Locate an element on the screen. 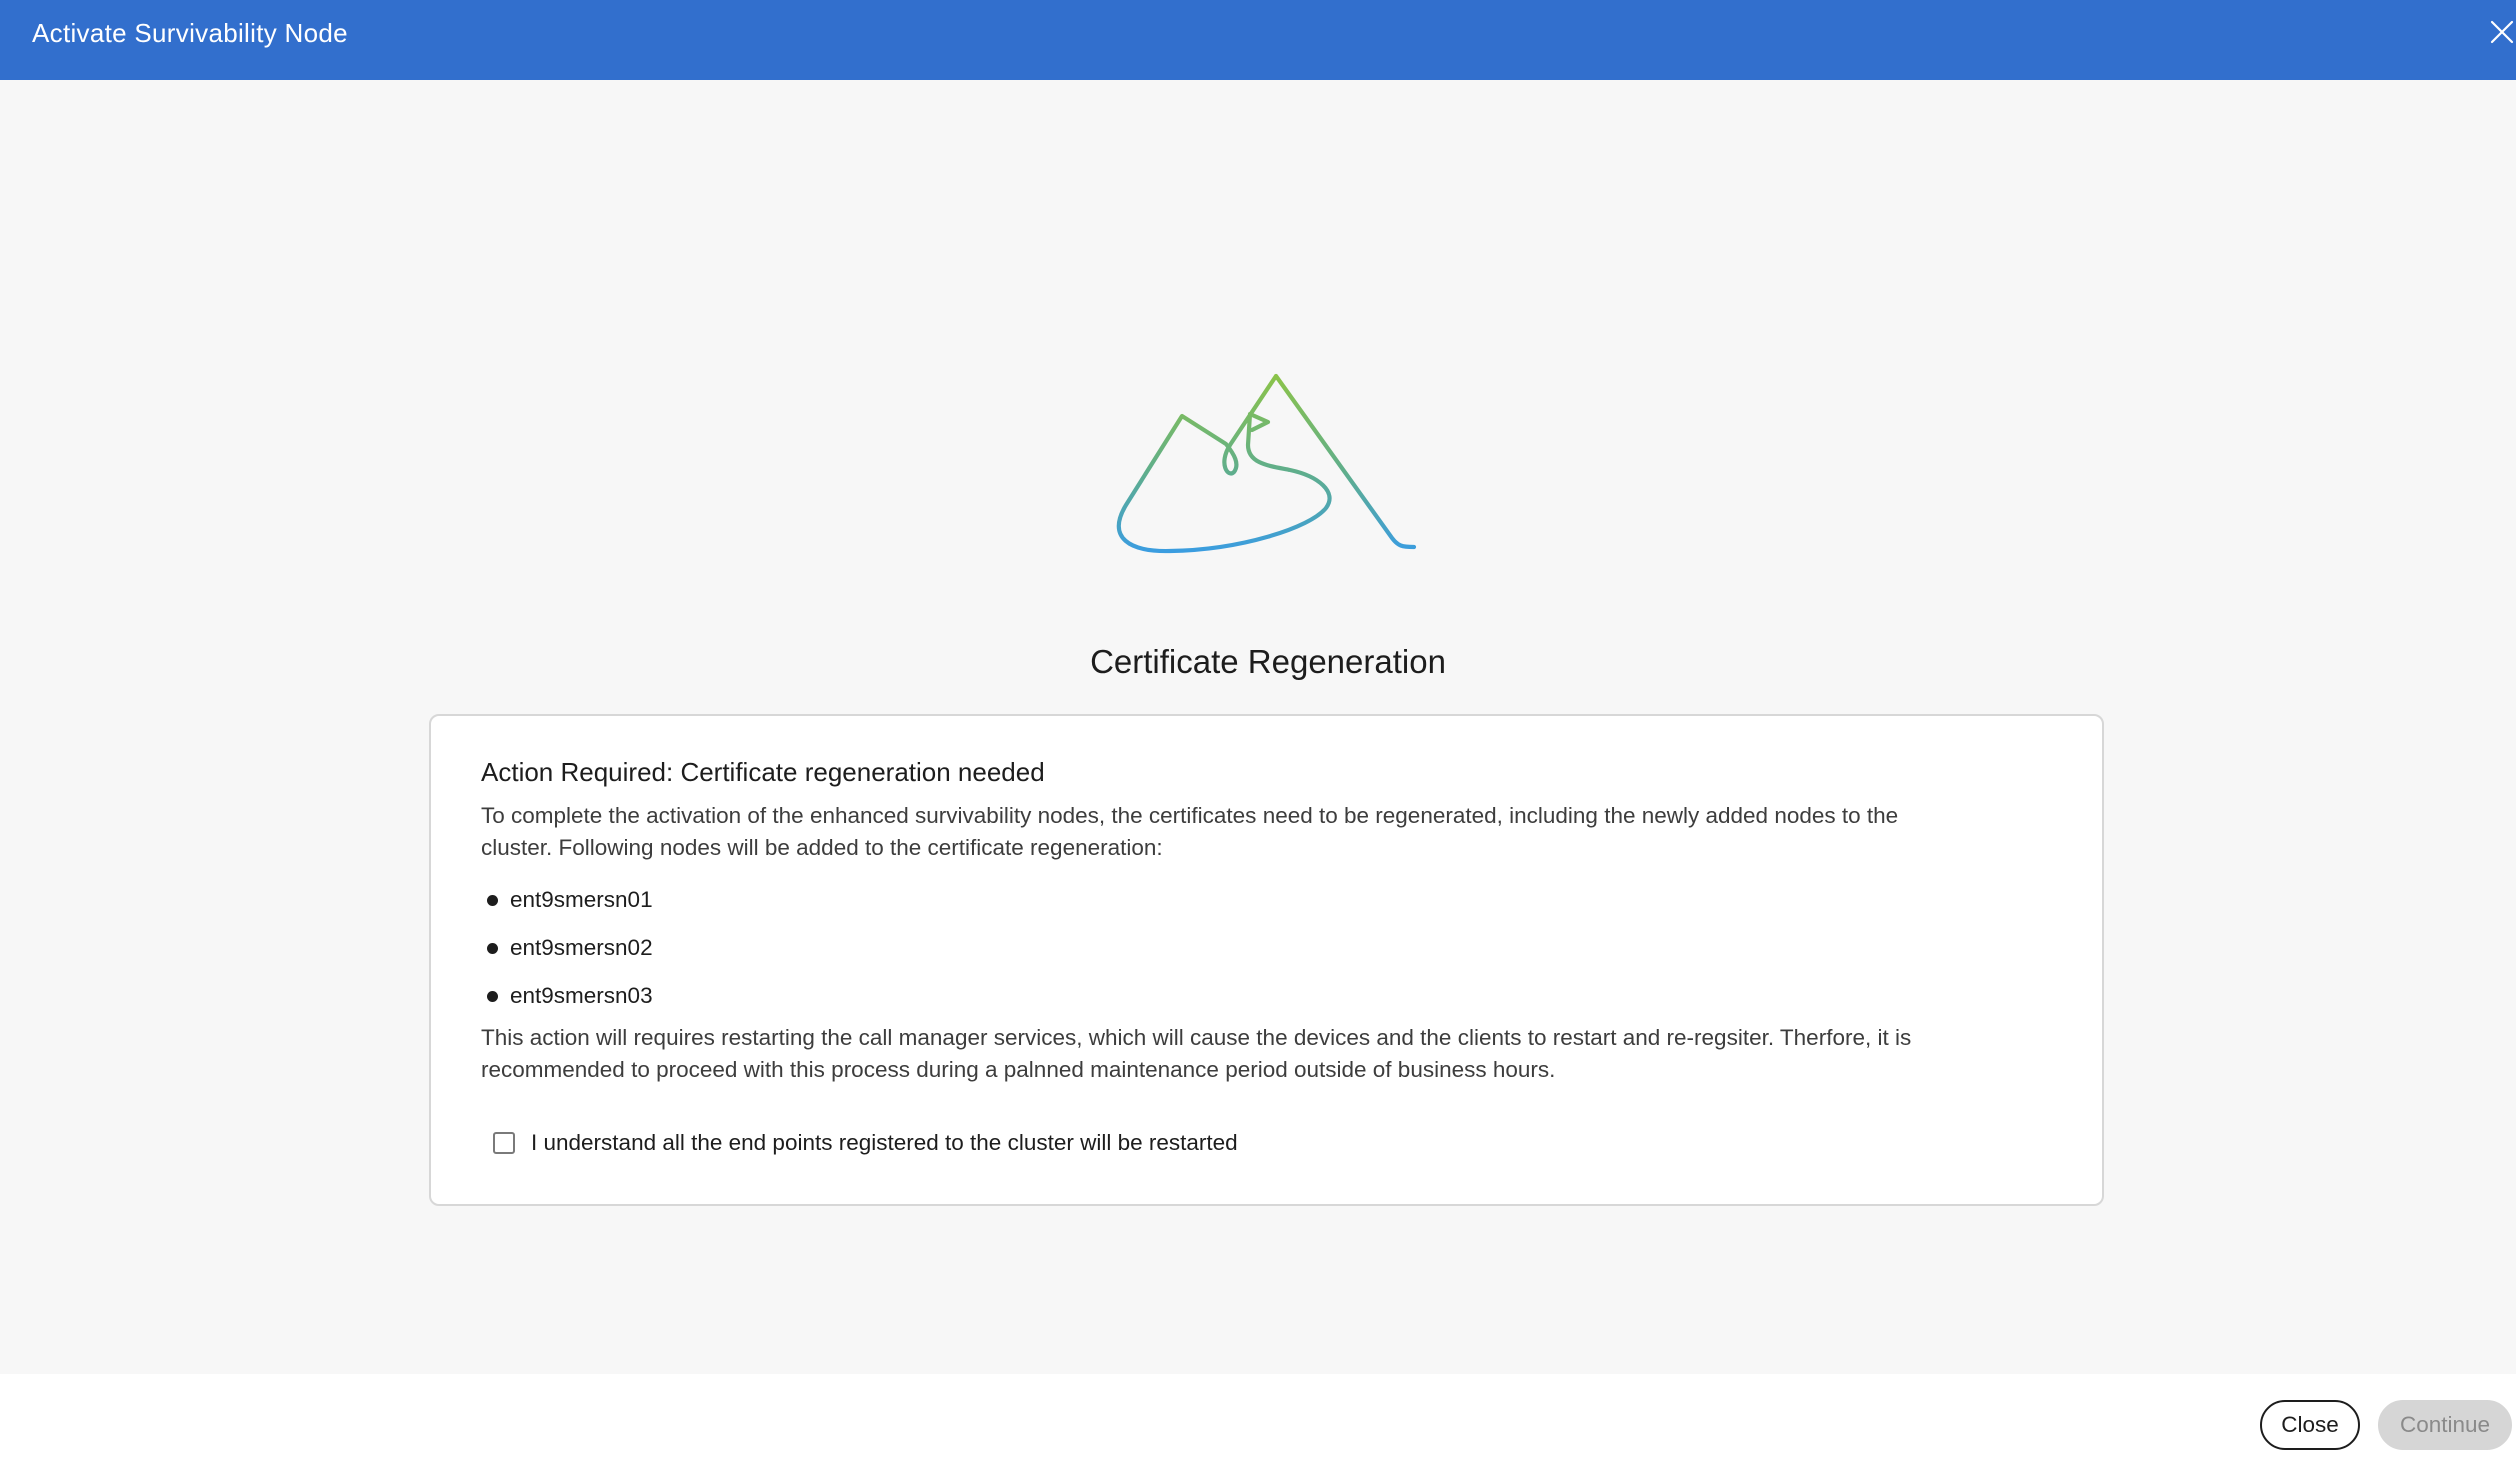  continue-button: Continue is located at coordinates (2445, 1425).